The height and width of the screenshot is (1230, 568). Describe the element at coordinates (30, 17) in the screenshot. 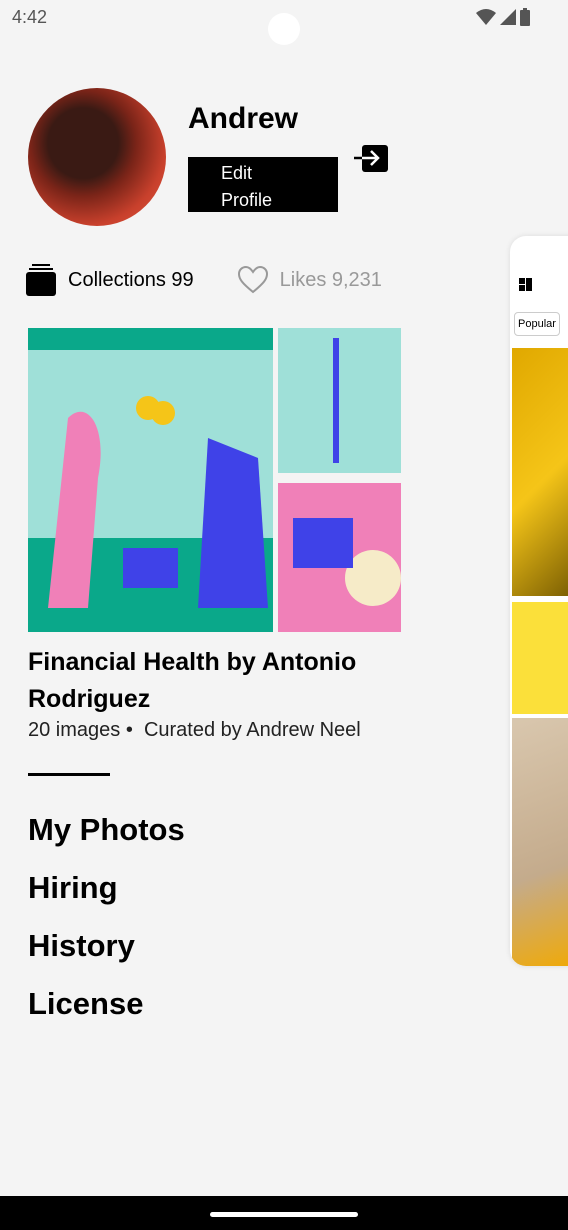

I see `clock: 4:42` at that location.